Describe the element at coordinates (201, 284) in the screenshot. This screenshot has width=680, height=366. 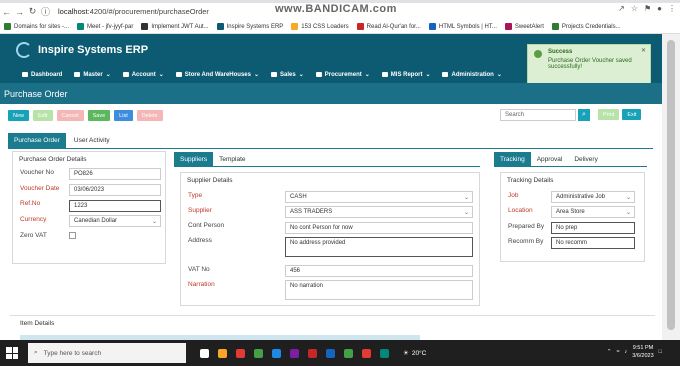
I see `narration-label: Narration` at that location.